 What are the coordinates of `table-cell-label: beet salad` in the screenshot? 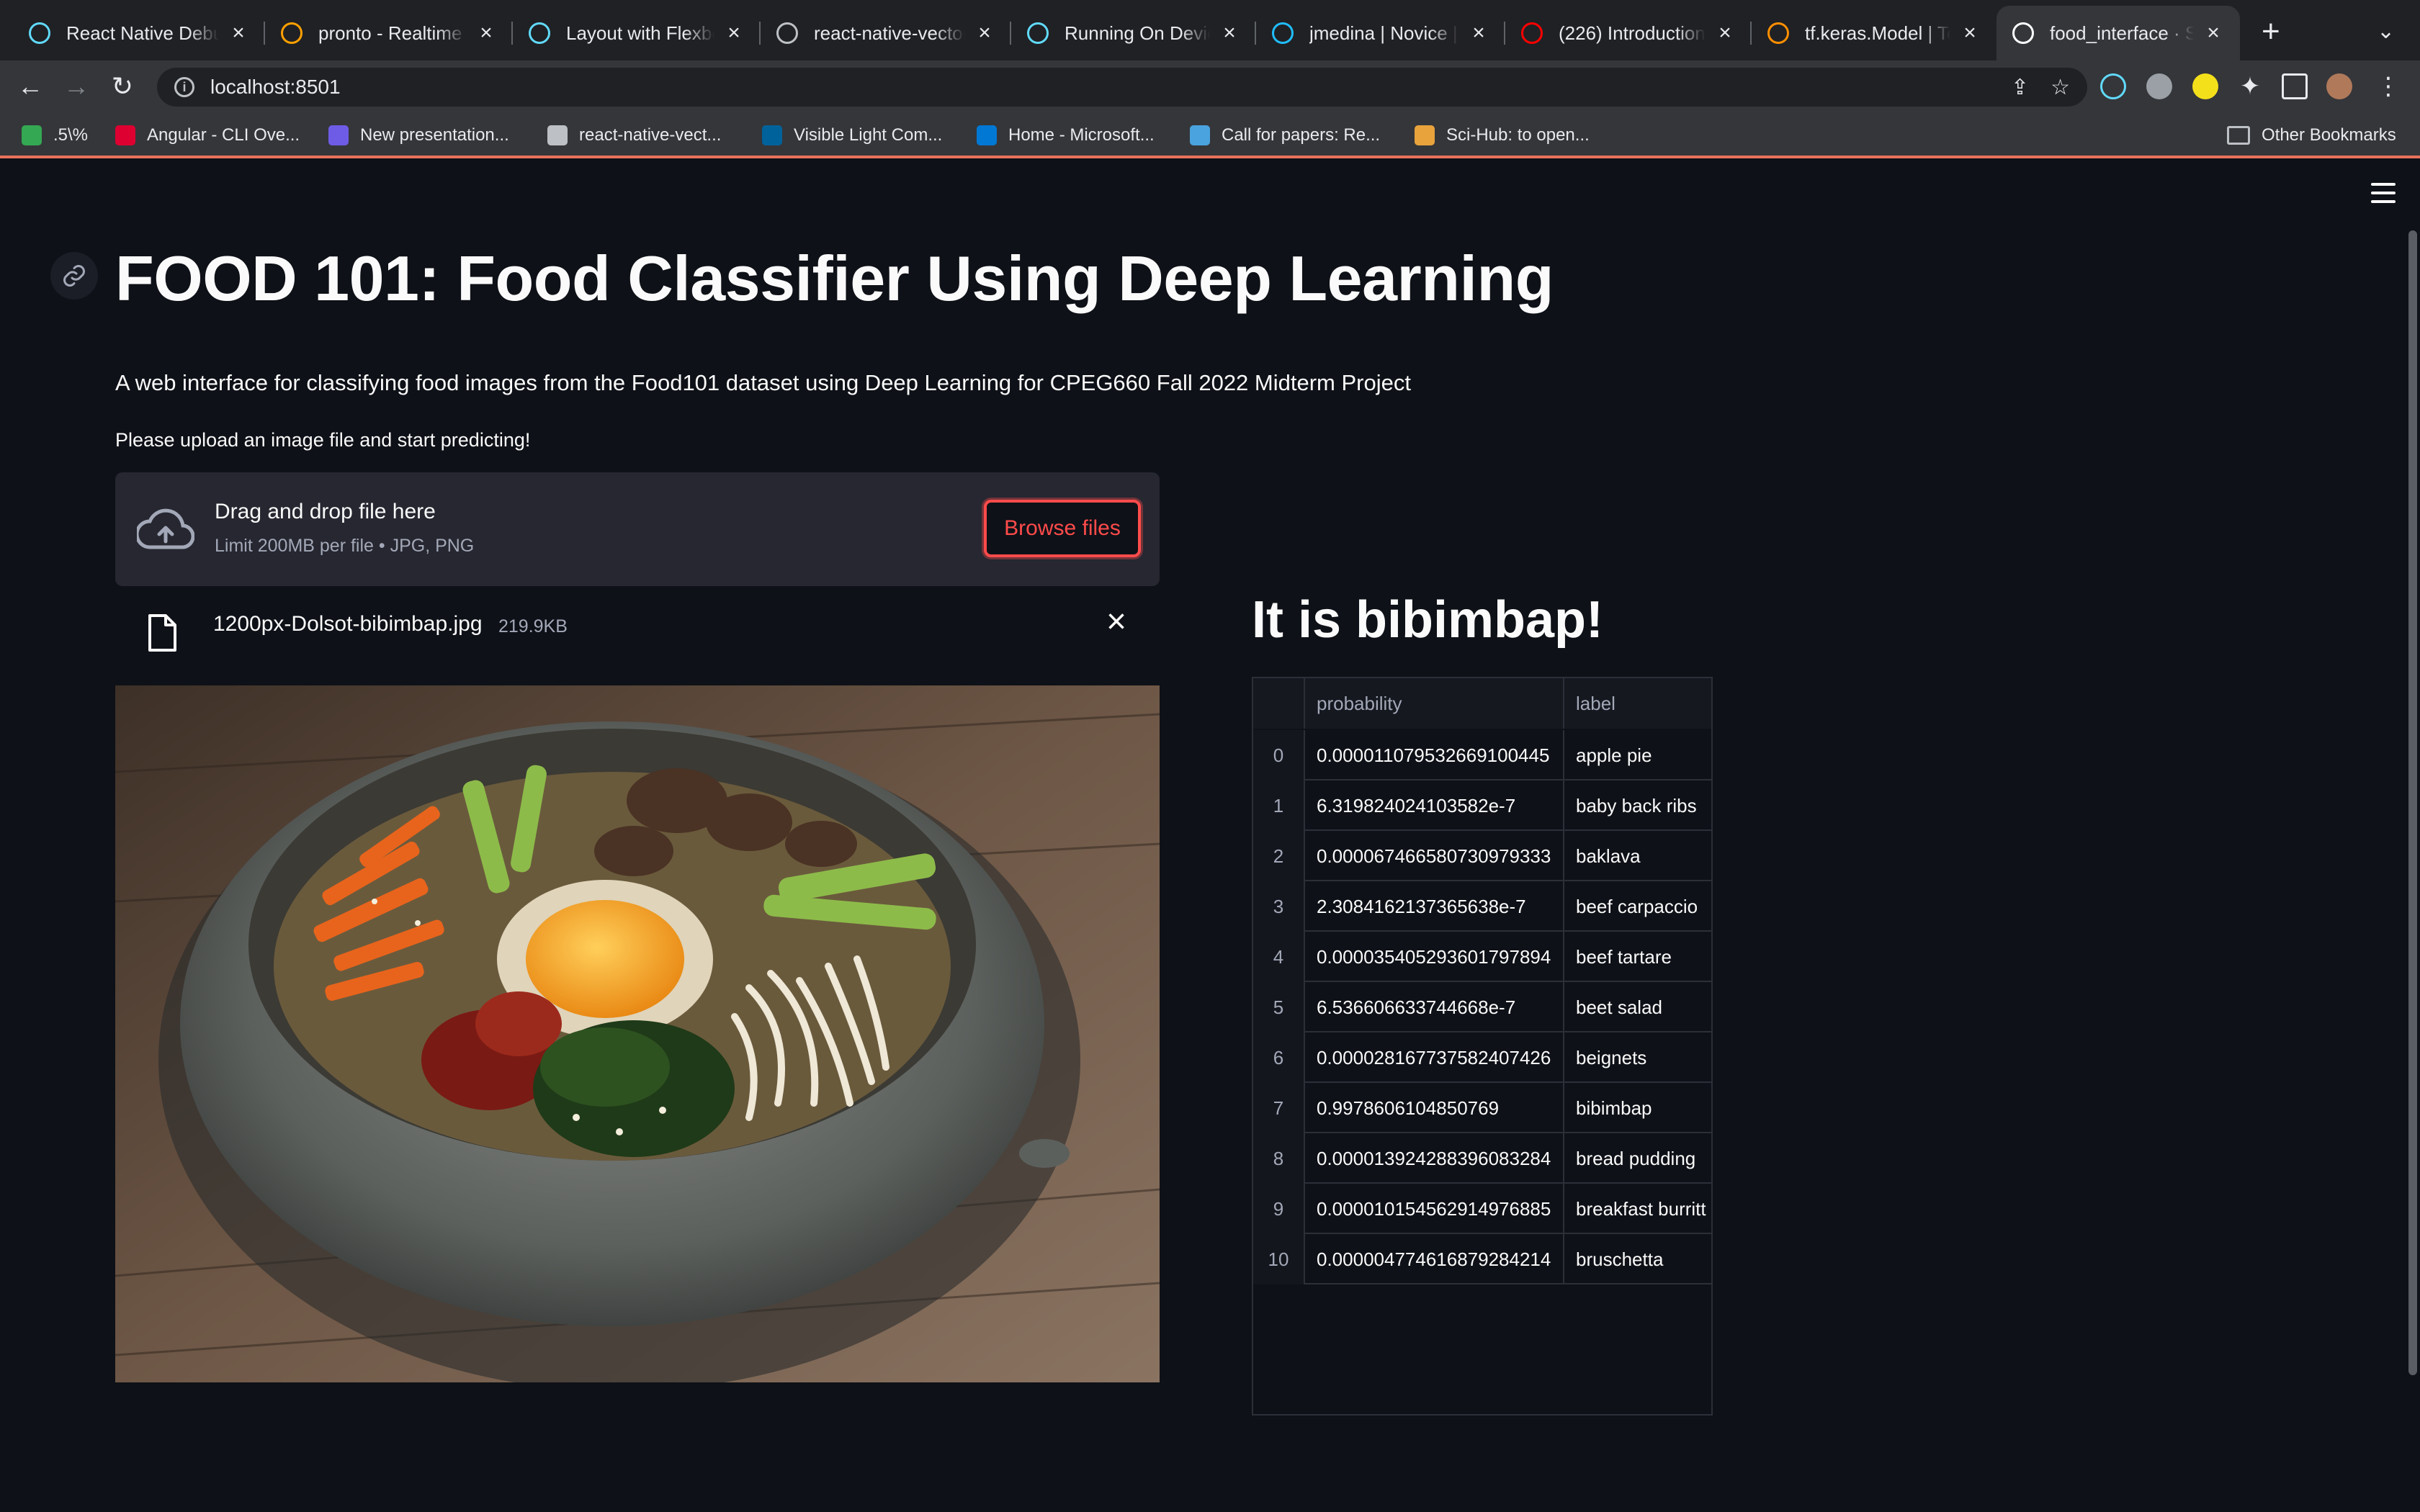 It's located at (1637, 1007).